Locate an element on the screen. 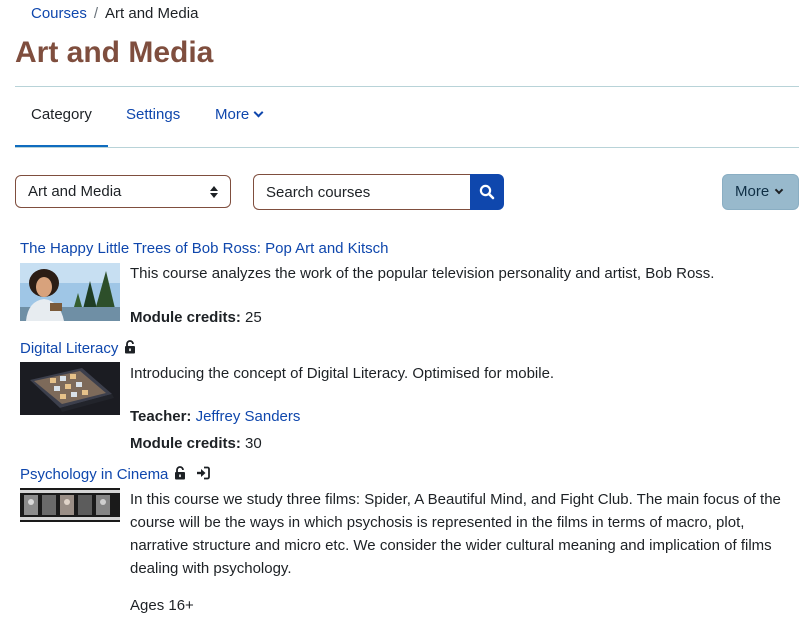  tab-more: More is located at coordinates (239, 116).